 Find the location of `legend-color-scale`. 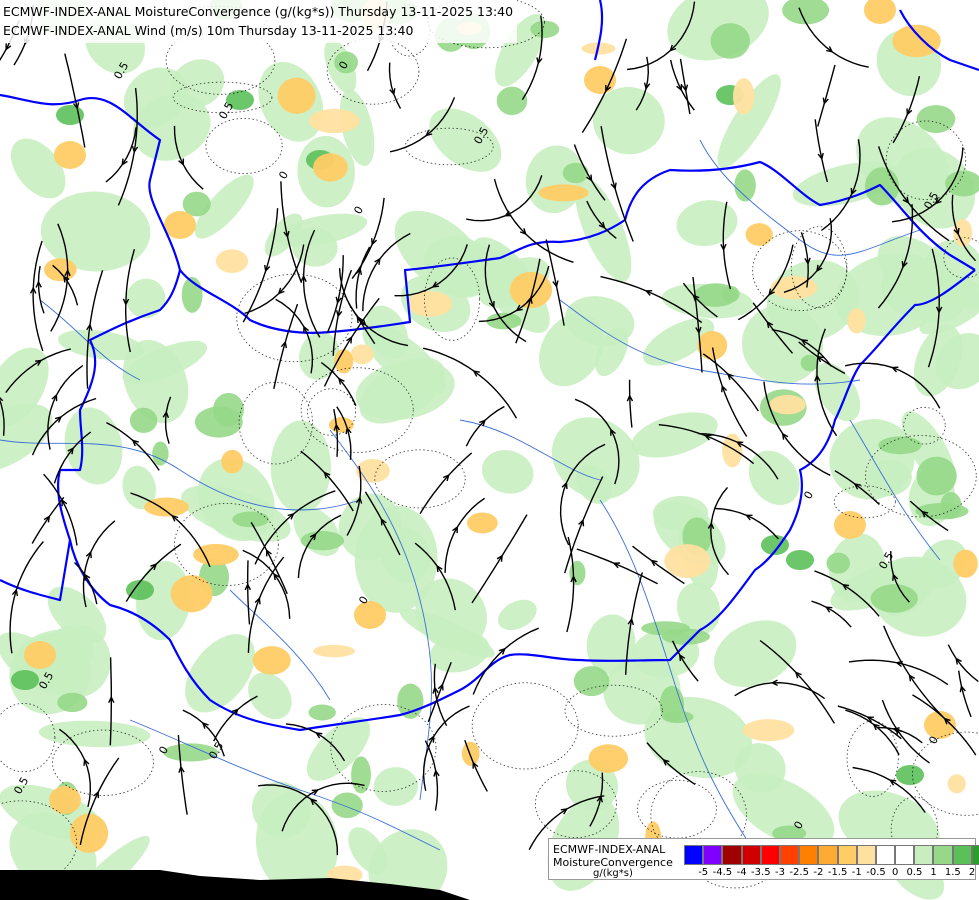

legend-color-scale is located at coordinates (831, 856).